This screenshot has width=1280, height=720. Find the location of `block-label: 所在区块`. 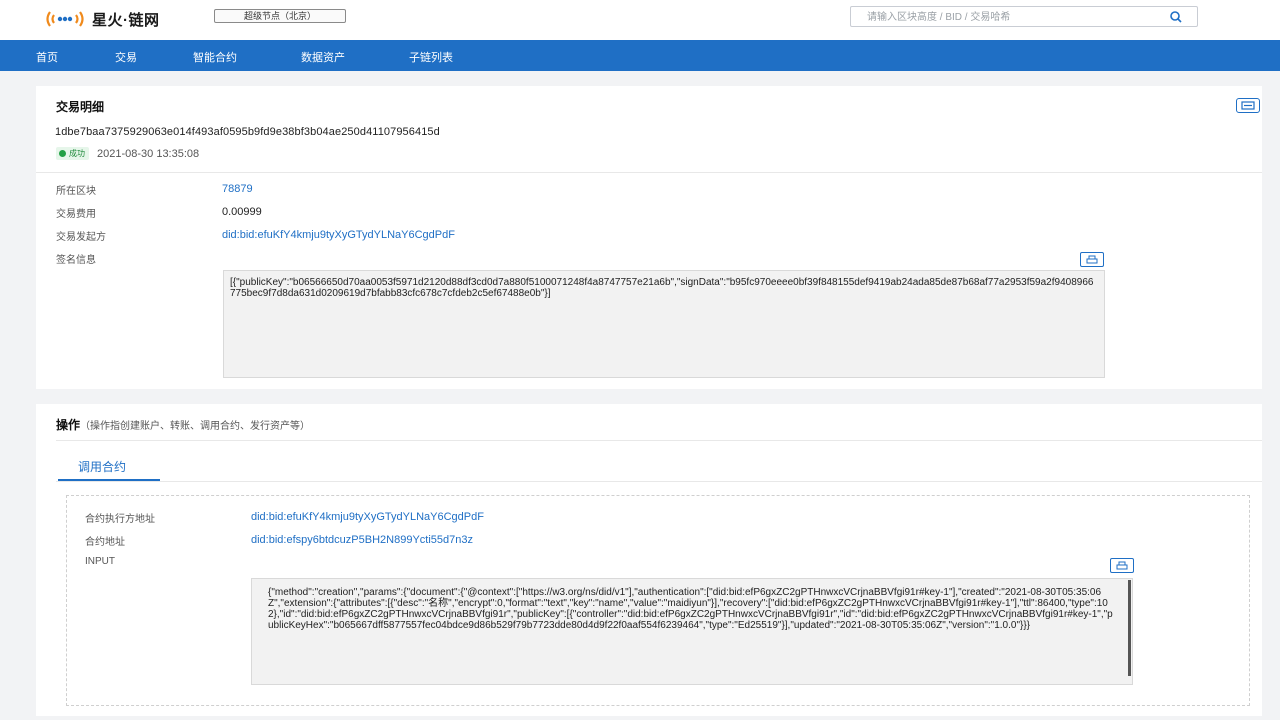

block-label: 所在区块 is located at coordinates (76, 191).